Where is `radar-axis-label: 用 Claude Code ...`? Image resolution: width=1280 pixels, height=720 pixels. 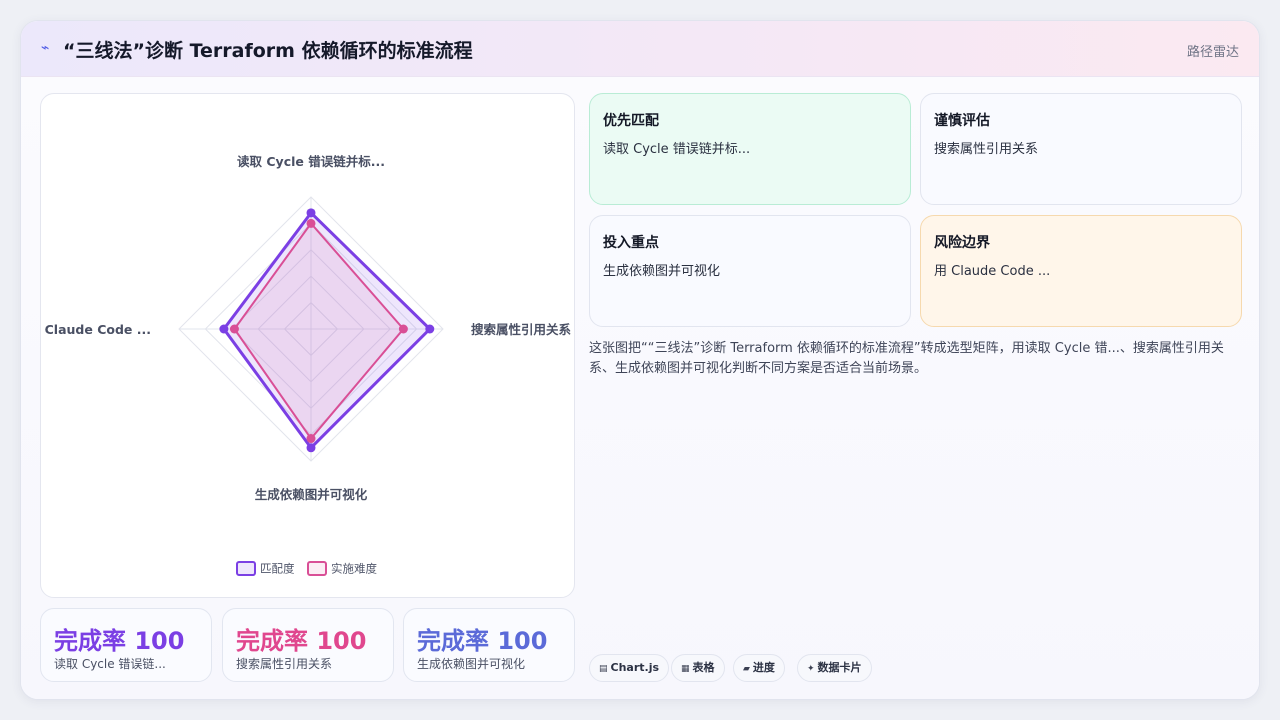 radar-axis-label: 用 Claude Code ... is located at coordinates (96, 329).